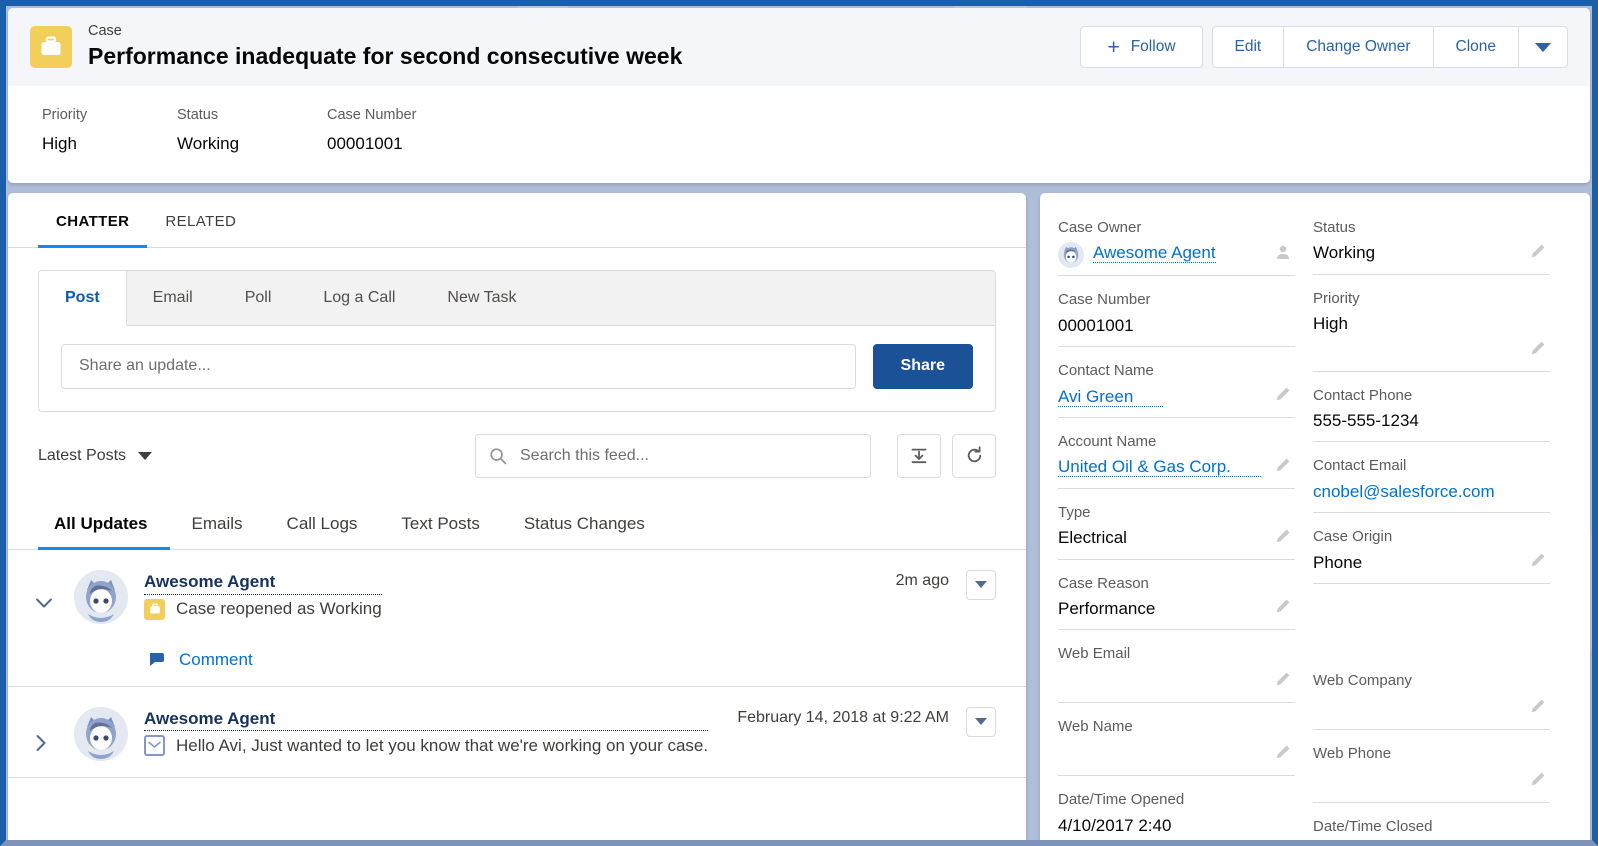 The width and height of the screenshot is (1598, 846). What do you see at coordinates (1176, 813) in the screenshot?
I see `detail-field-datetime-opened: Date/Time Opened 4/10/2017 2:40` at bounding box center [1176, 813].